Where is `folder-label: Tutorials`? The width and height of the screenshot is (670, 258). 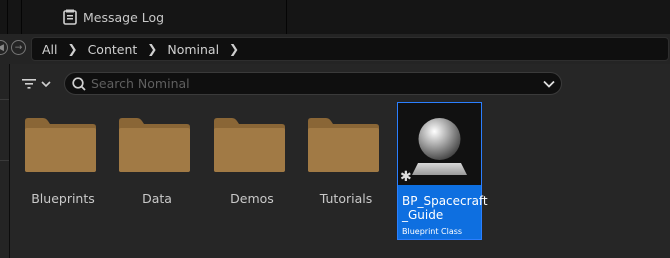 folder-label: Tutorials is located at coordinates (346, 198).